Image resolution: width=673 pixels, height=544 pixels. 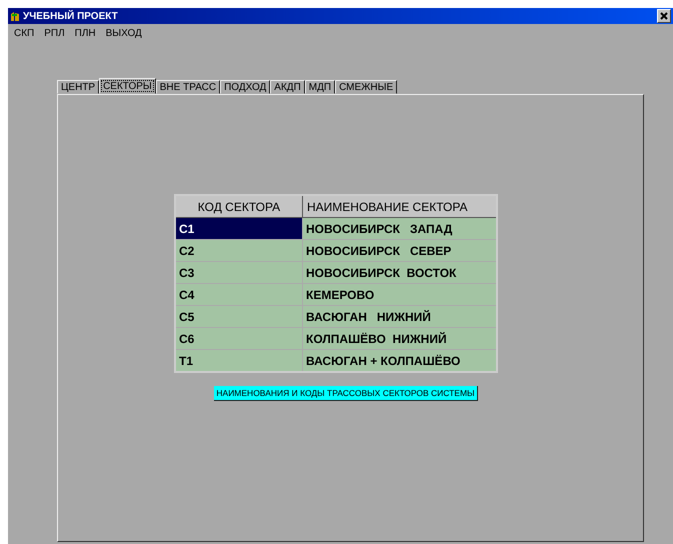 I want to click on table-cell: НОВОСИБИРСК ВОСТОК, so click(x=399, y=273).